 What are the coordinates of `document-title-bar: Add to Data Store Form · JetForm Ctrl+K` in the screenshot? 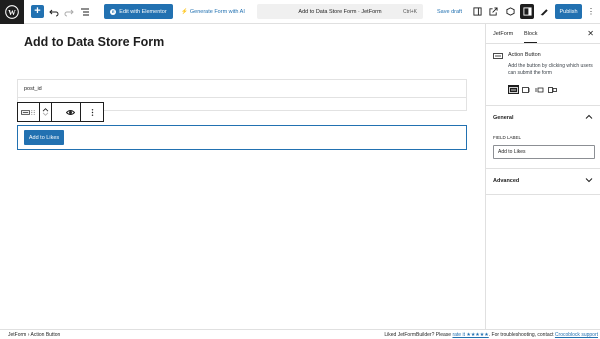 It's located at (340, 11).